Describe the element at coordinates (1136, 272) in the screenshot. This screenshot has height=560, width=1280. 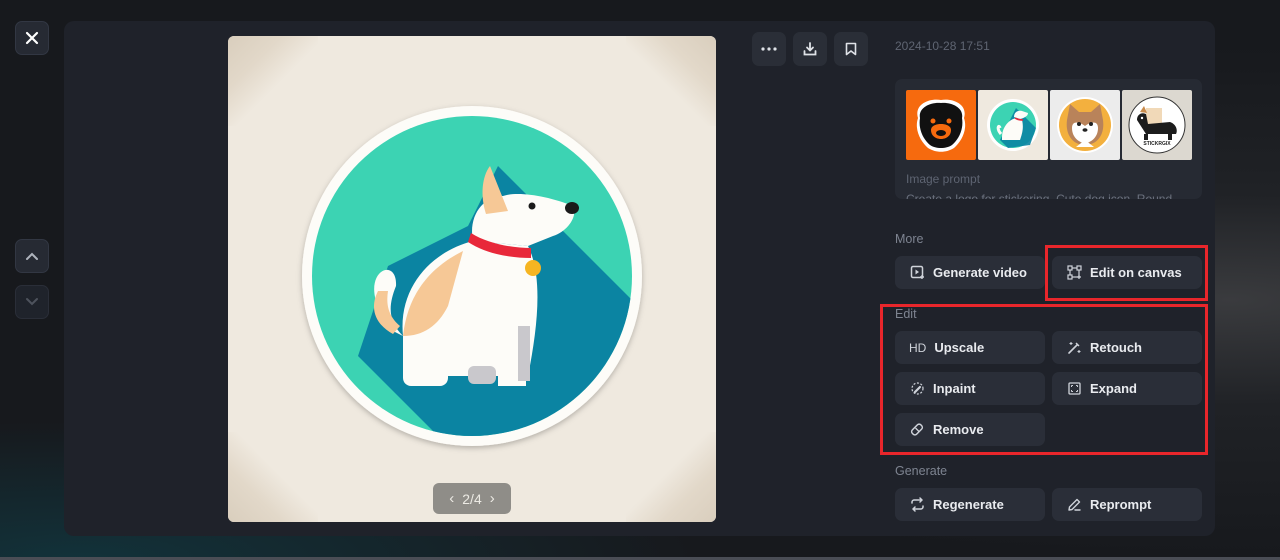
I see `edit-on-canvas-label: Edit on canvas` at that location.